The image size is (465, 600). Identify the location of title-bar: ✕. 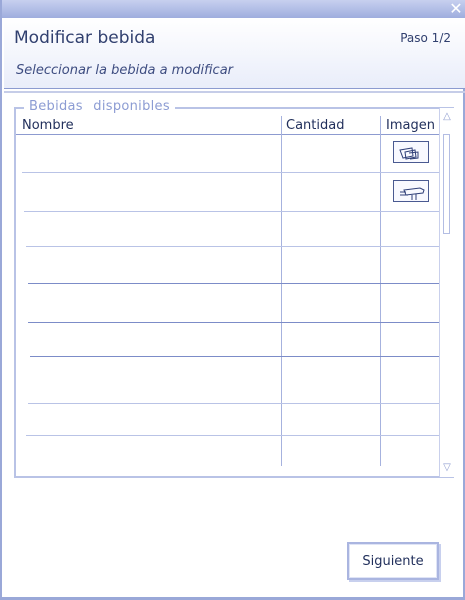
(233, 9).